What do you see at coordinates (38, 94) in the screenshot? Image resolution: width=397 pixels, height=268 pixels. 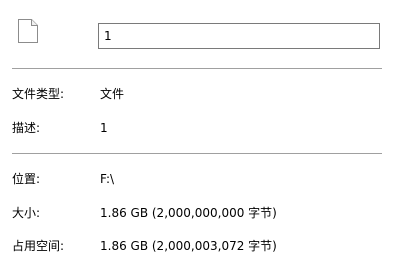 I see `file-type-label: 文件类型:` at bounding box center [38, 94].